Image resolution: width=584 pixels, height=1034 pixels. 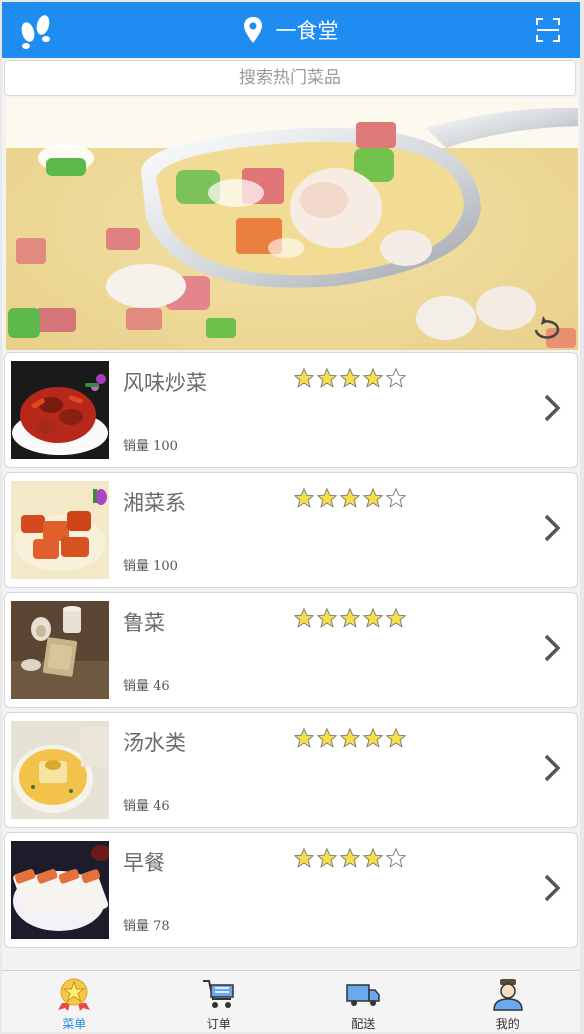 What do you see at coordinates (291, 890) in the screenshot?
I see `list-item: 早餐 销量 78` at bounding box center [291, 890].